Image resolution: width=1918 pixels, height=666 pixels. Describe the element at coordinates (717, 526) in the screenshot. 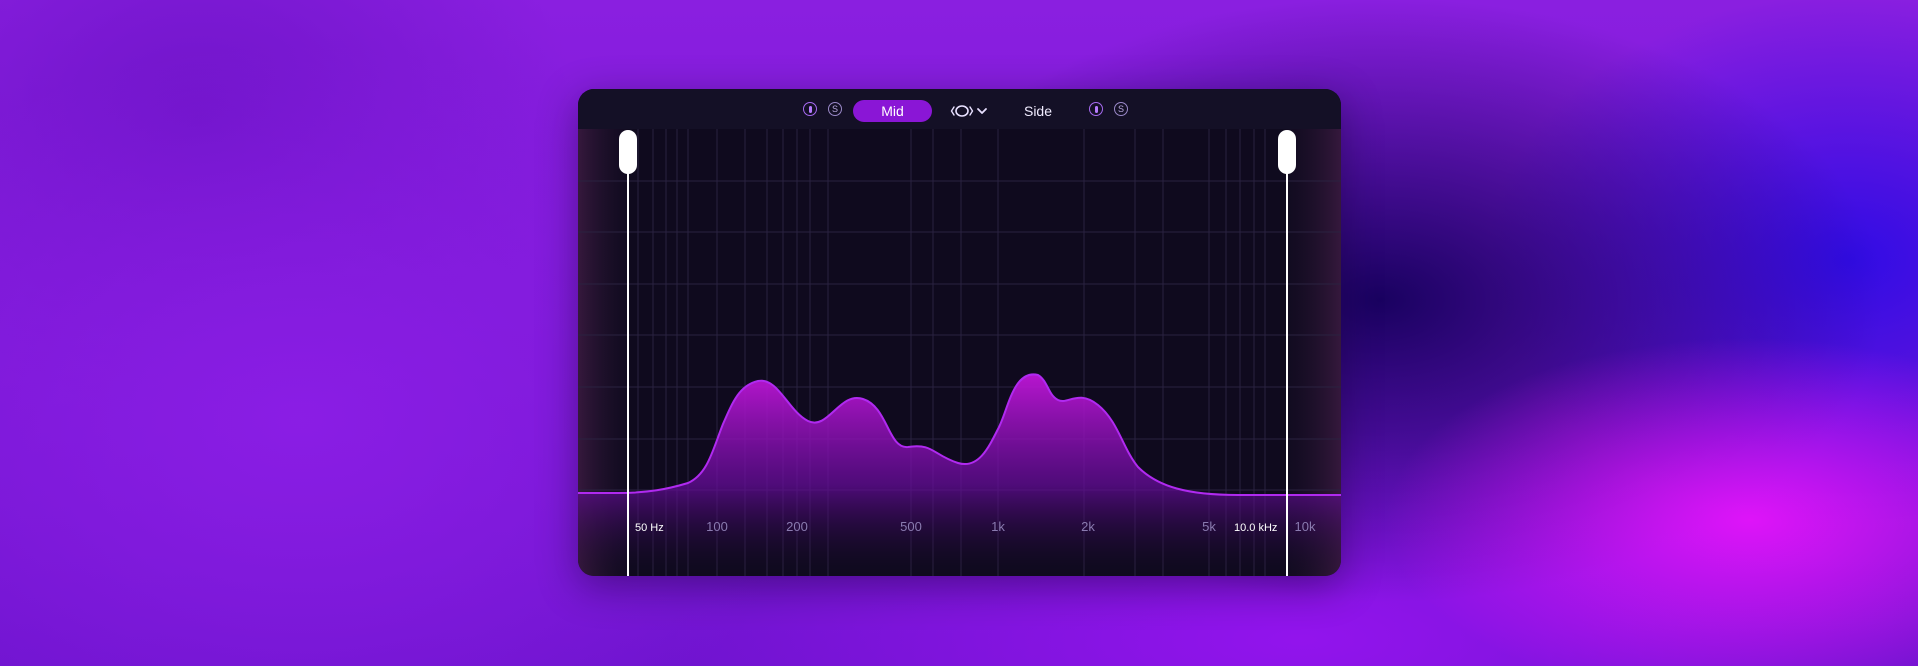

I see `freq-label-100: 100` at that location.